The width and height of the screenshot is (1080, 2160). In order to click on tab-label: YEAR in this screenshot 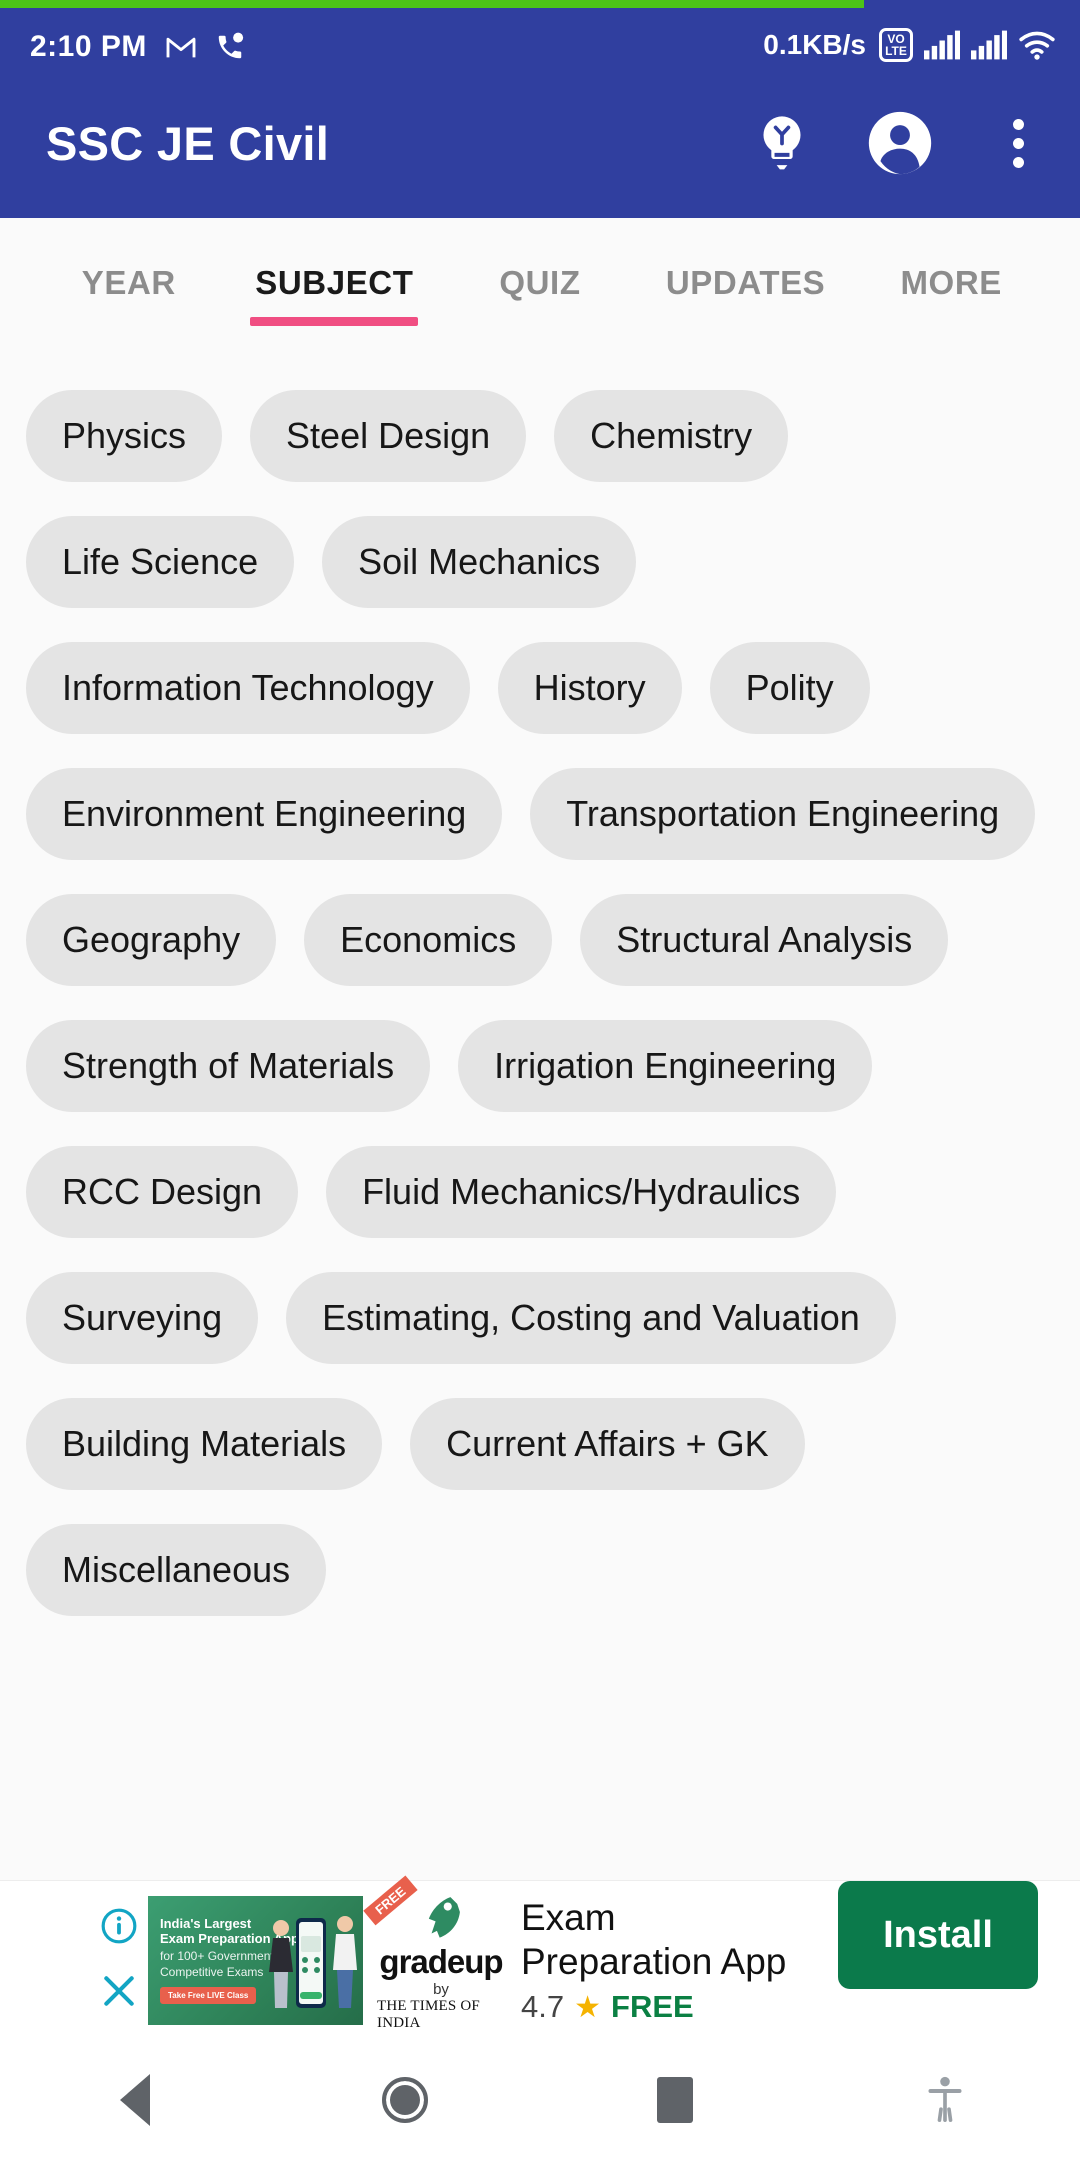, I will do `click(128, 282)`.